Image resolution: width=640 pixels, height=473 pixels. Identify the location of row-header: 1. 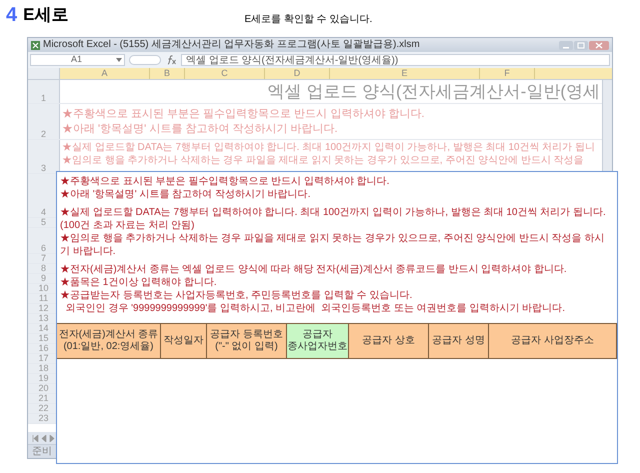
(44, 91).